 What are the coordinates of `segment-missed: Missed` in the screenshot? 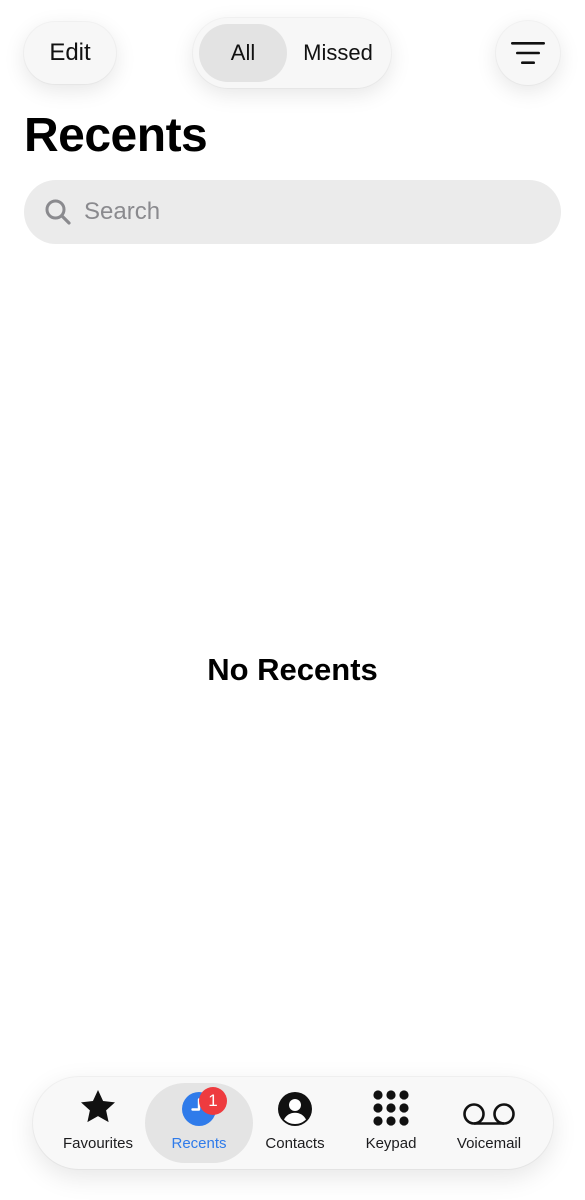 It's located at (338, 53).